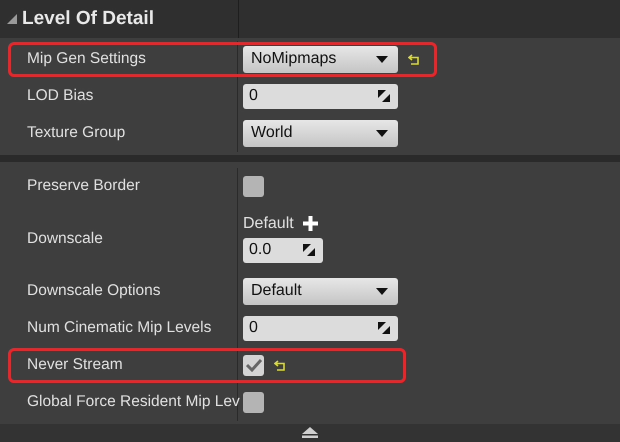  I want to click on property-label: Mip Gen Settings, so click(86, 59).